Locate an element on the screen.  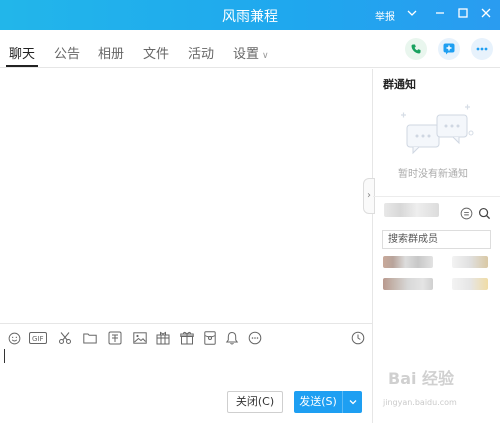
window-title: 风雨兼程 is located at coordinates (250, 17).